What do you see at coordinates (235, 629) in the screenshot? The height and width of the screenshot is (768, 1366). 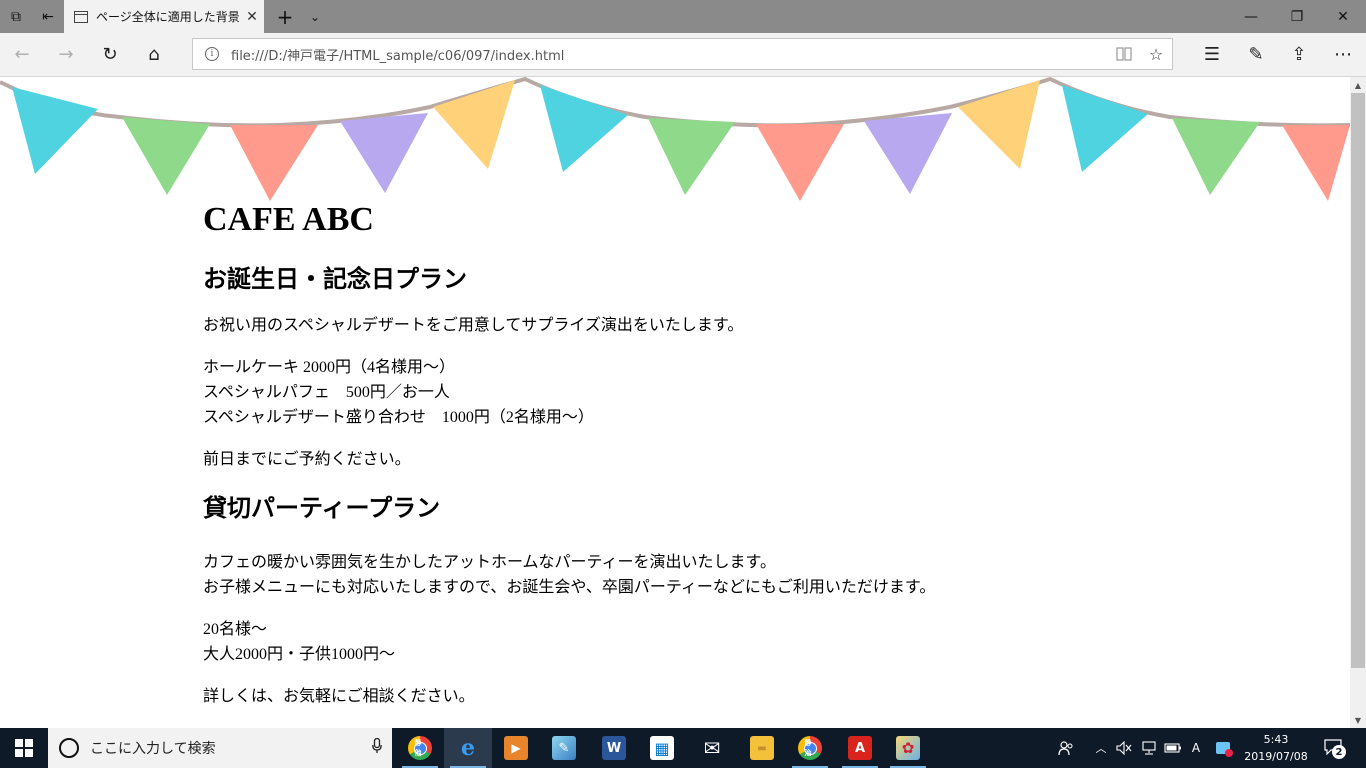 I see `party-detail: 20名様～` at bounding box center [235, 629].